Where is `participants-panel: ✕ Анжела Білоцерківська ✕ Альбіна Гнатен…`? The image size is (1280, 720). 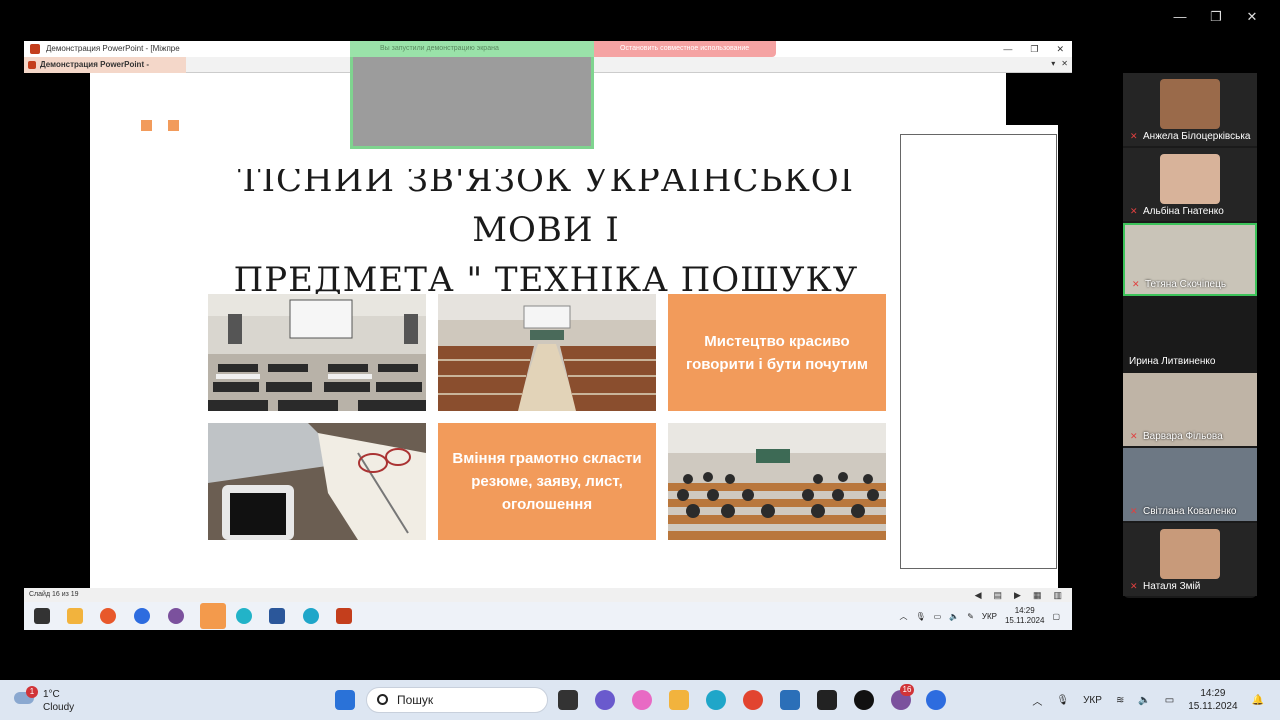
participants-panel: ✕ Анжела Білоцерківська ✕ Альбіна Гнатен… is located at coordinates (1190, 335).